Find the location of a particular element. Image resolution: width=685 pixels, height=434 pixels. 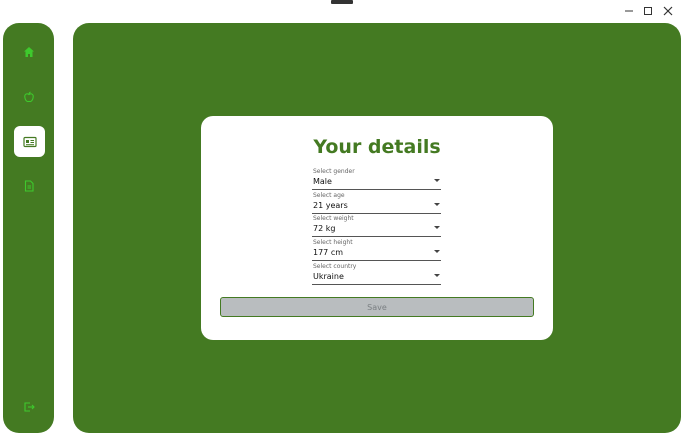

weight-select: Select weight 72 kg is located at coordinates (376, 226).